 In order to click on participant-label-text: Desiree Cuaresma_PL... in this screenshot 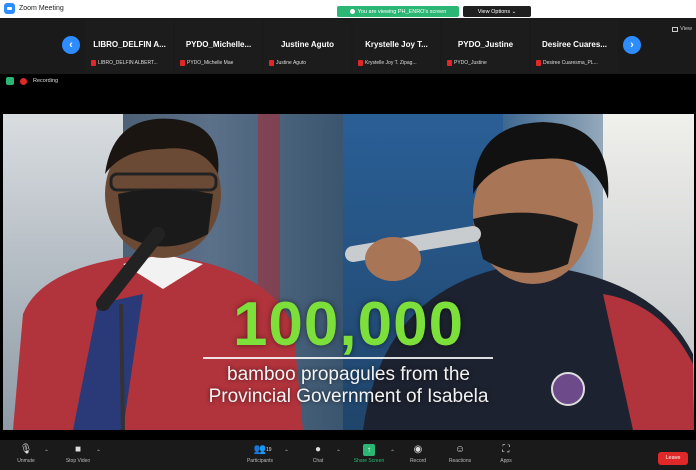, I will do `click(570, 63)`.